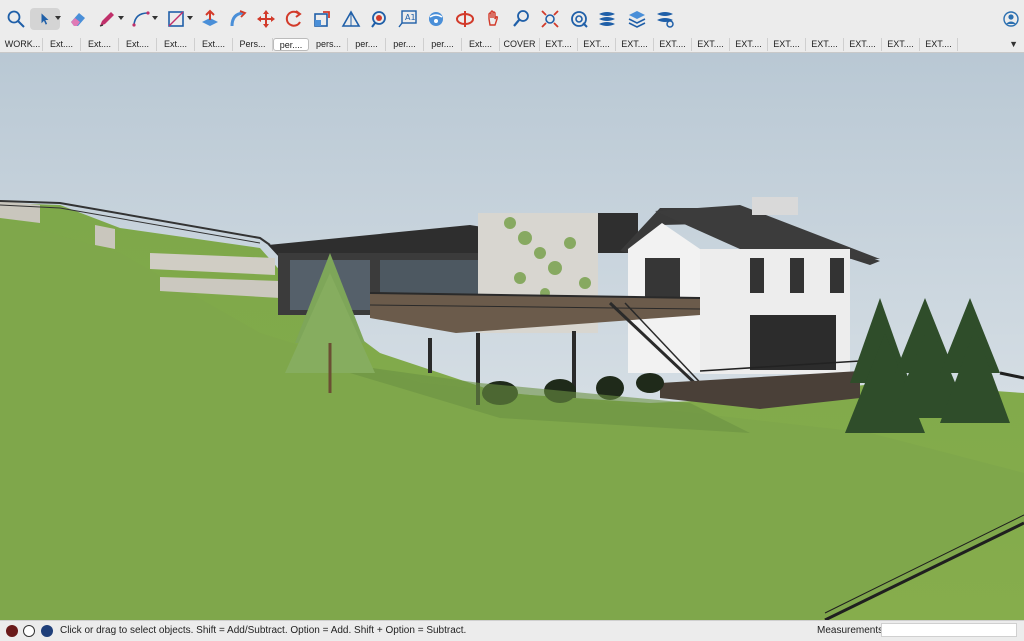  I want to click on arc-tool-icon, so click(141, 19).